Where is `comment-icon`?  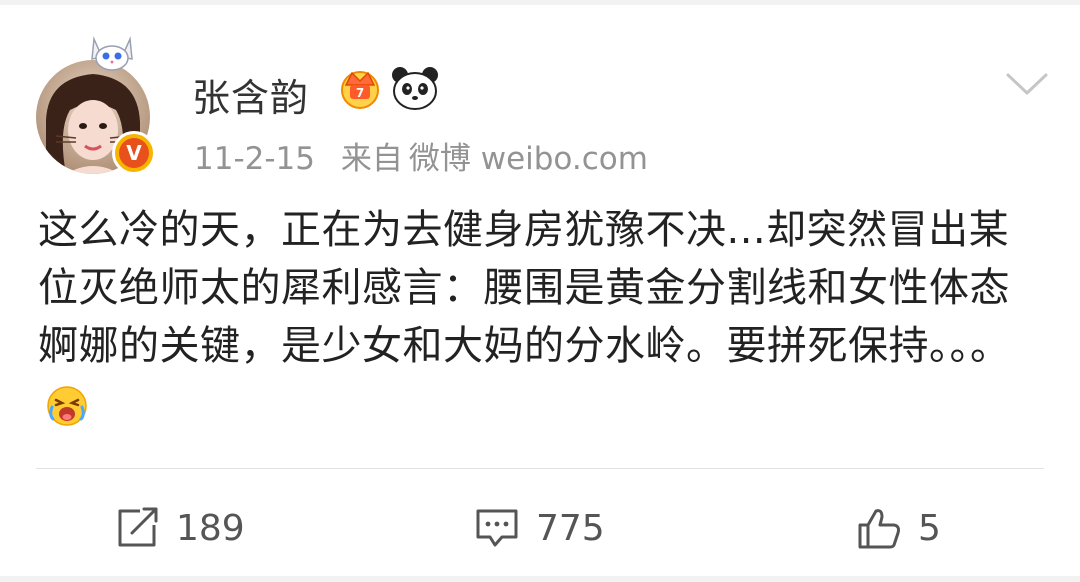 comment-icon is located at coordinates (497, 528).